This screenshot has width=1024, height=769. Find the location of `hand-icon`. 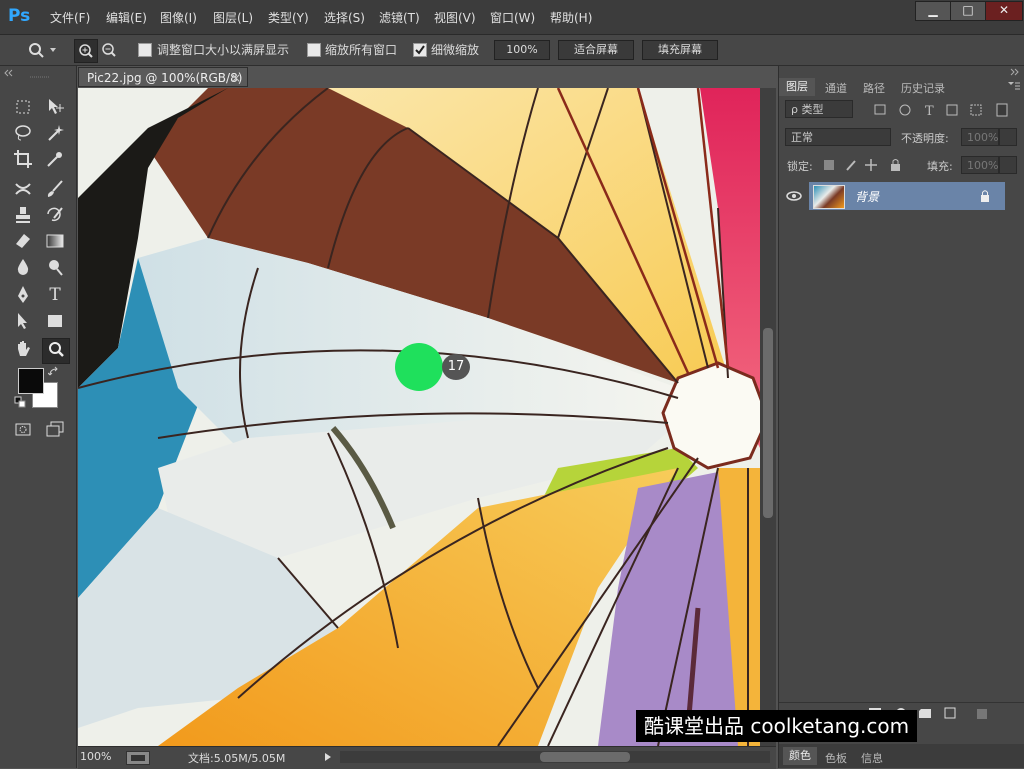

hand-icon is located at coordinates (24, 348).